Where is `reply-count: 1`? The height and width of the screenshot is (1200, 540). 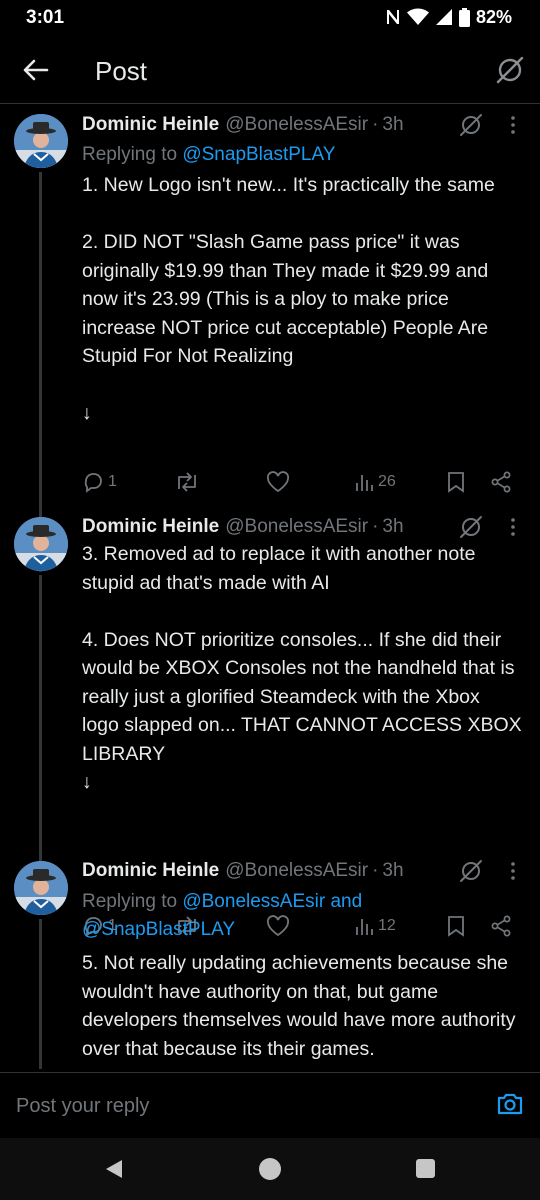 reply-count: 1 is located at coordinates (112, 481).